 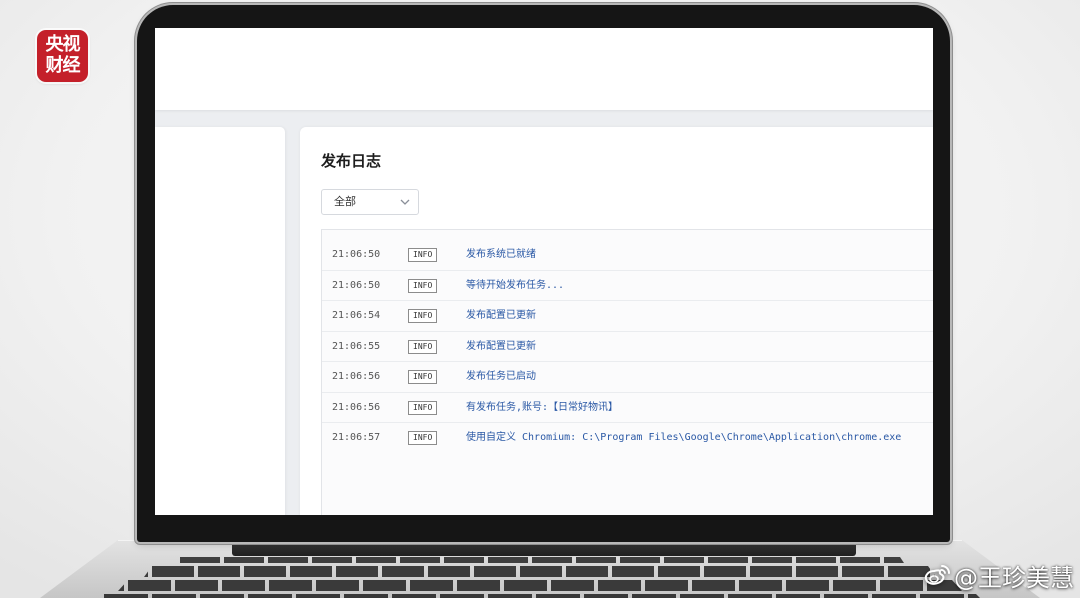 I want to click on log-time: 21:06:54, so click(x=356, y=315).